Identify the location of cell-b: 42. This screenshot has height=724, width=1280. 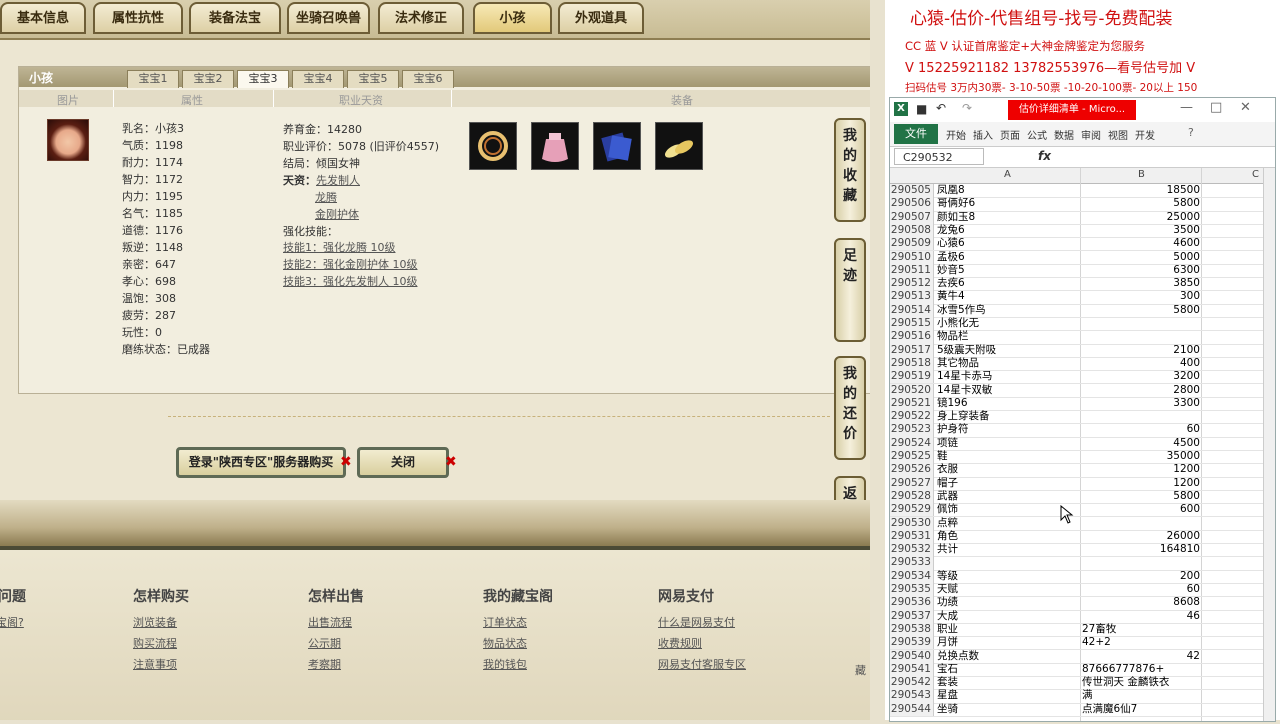
(1141, 656).